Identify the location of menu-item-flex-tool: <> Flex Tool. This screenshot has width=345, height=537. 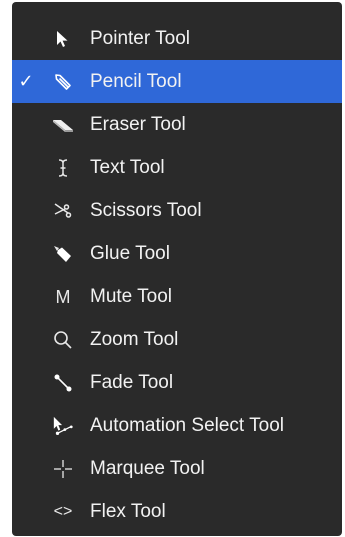
(177, 511).